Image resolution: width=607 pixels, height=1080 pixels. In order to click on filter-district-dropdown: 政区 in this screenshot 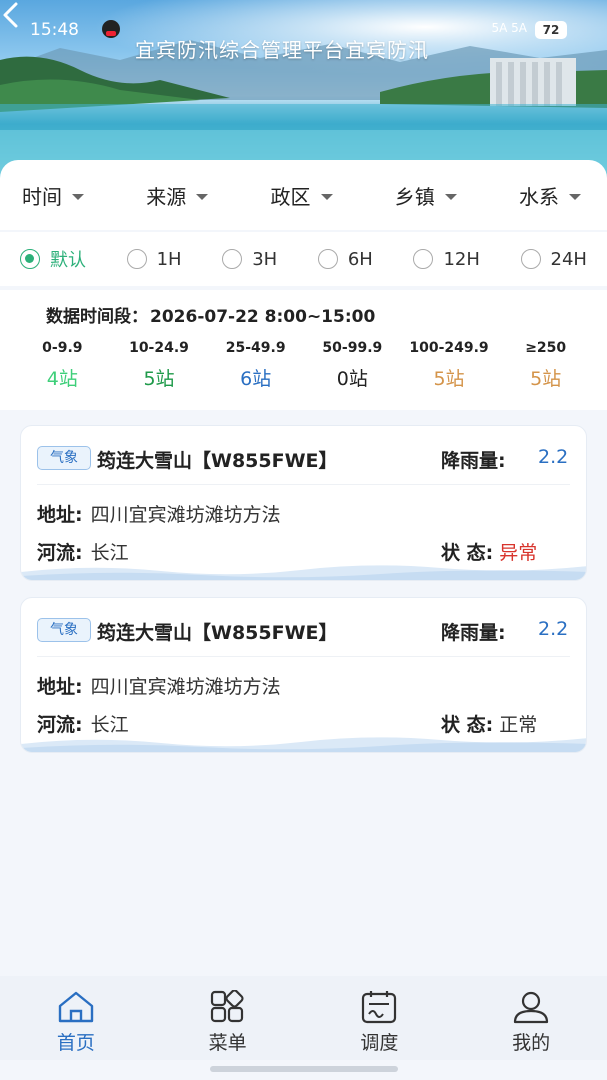, I will do `click(302, 195)`.